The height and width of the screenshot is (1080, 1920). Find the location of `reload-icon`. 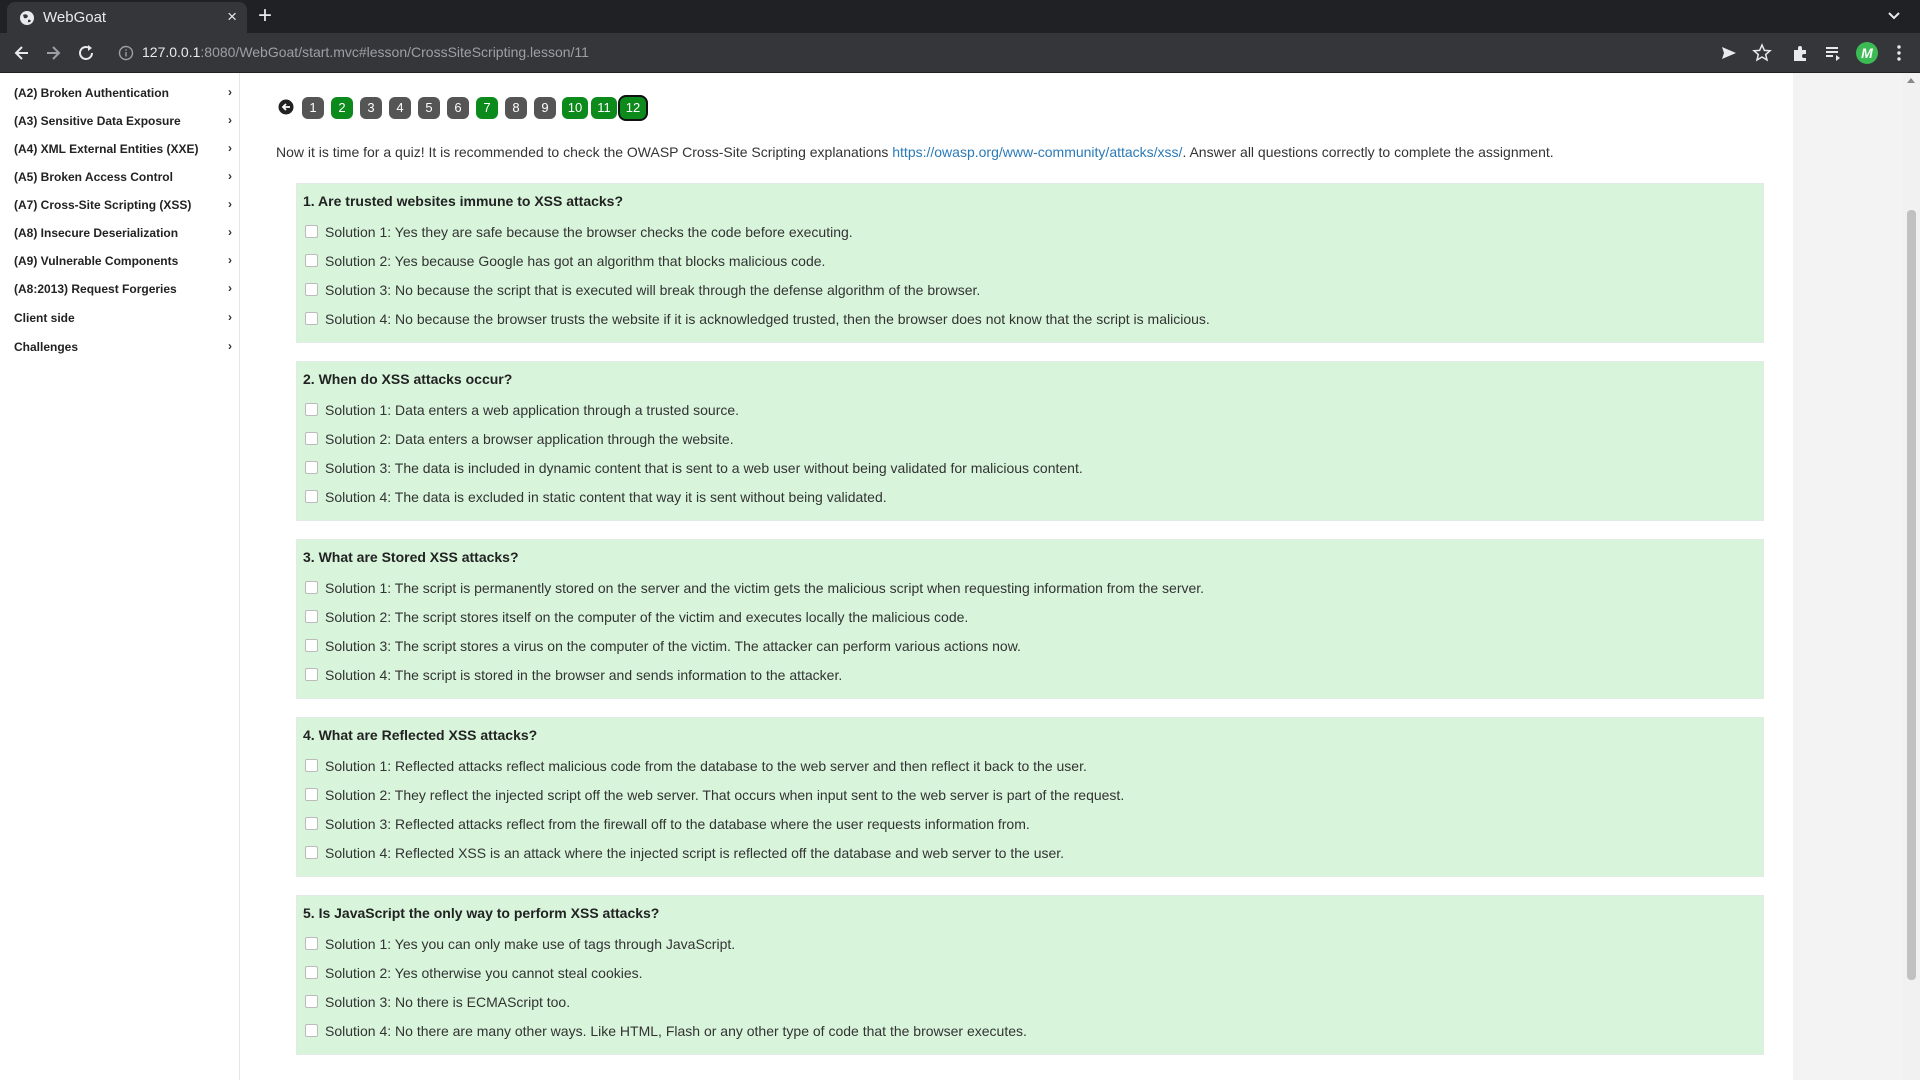

reload-icon is located at coordinates (86, 53).